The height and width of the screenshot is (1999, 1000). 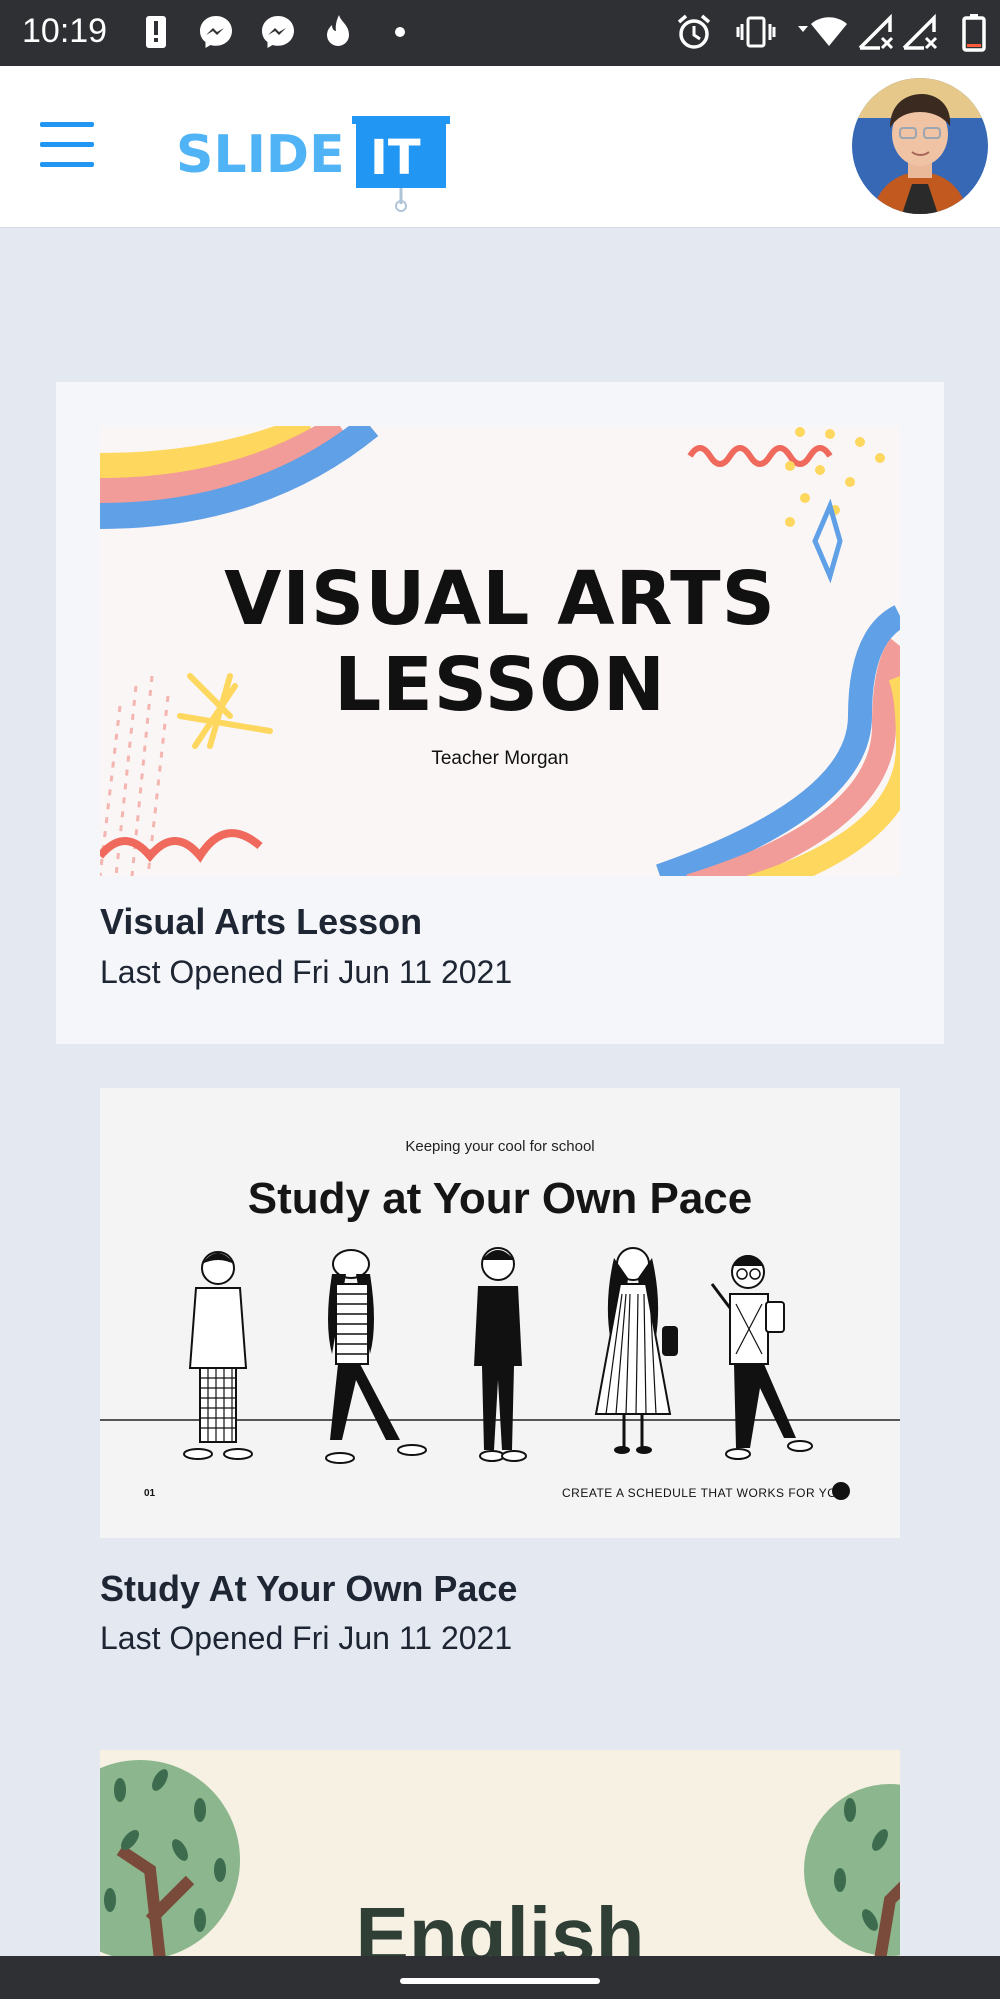 I want to click on wifi-icon, so click(x=822, y=31).